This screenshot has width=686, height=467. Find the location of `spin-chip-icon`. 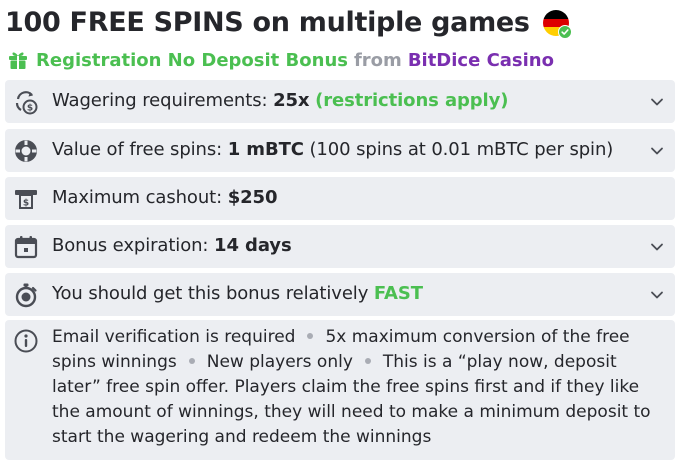

spin-chip-icon is located at coordinates (26, 151).